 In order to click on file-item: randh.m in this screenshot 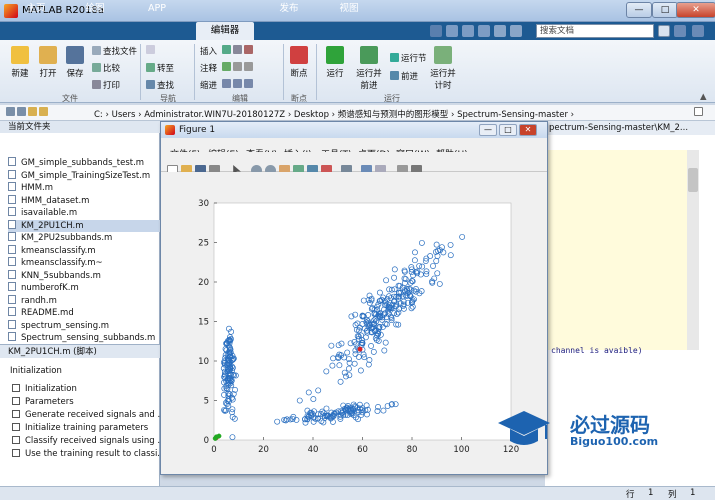, I will do `click(84, 301)`.